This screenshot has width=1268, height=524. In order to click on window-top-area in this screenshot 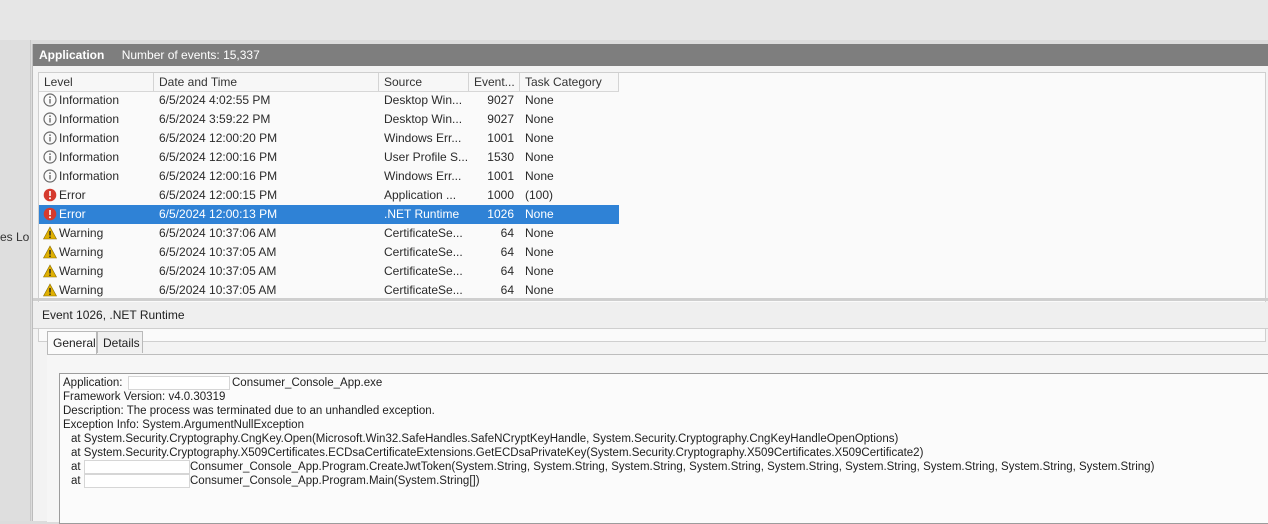, I will do `click(634, 20)`.